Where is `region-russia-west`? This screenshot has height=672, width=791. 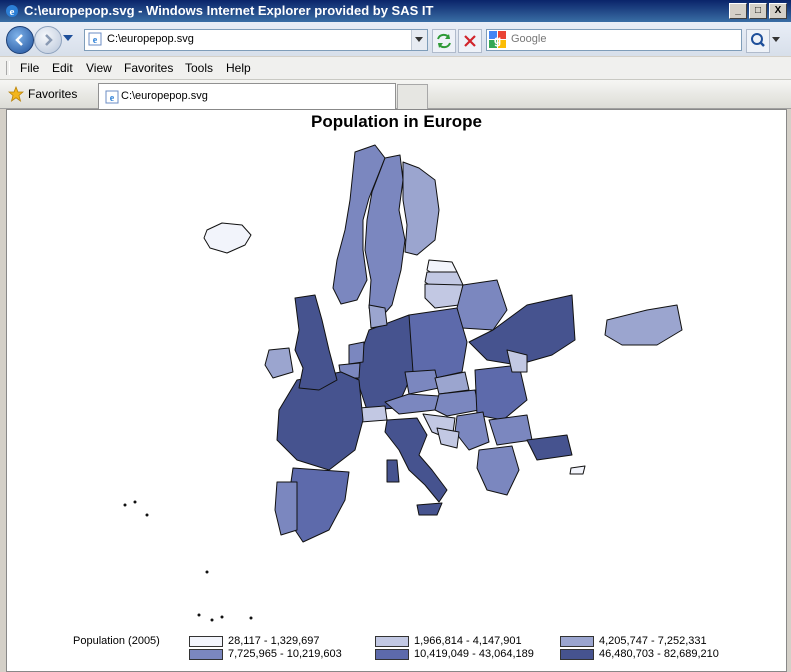 region-russia-west is located at coordinates (643, 325).